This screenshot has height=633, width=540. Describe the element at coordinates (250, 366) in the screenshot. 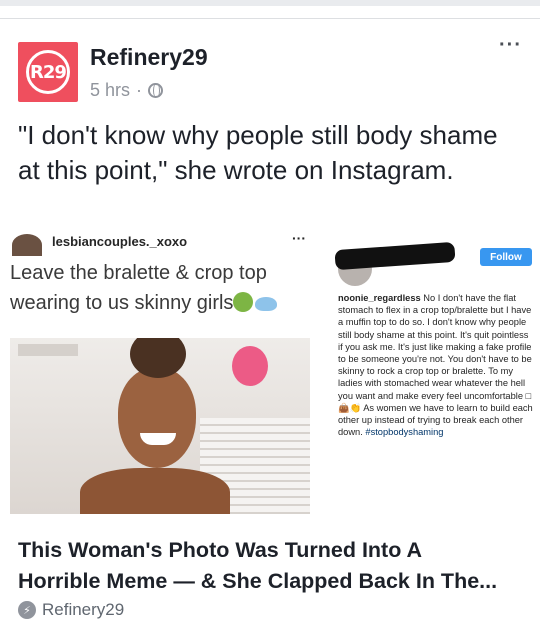

I see `photo-balloon` at that location.